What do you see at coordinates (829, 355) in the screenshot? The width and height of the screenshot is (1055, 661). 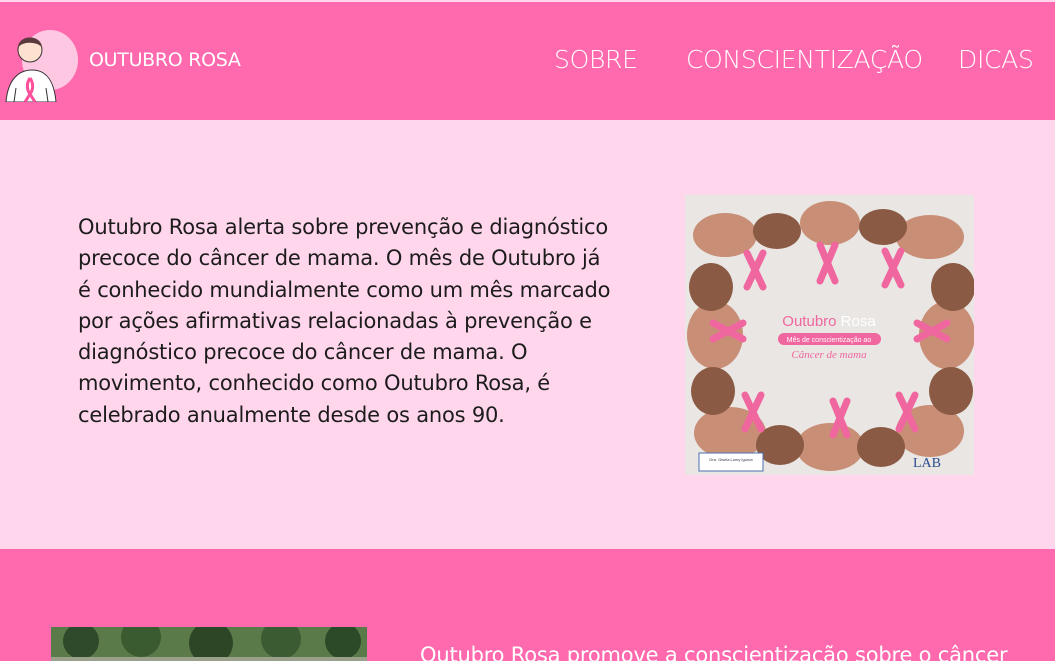 I see `campaign-tagline: Câncer de mama` at bounding box center [829, 355].